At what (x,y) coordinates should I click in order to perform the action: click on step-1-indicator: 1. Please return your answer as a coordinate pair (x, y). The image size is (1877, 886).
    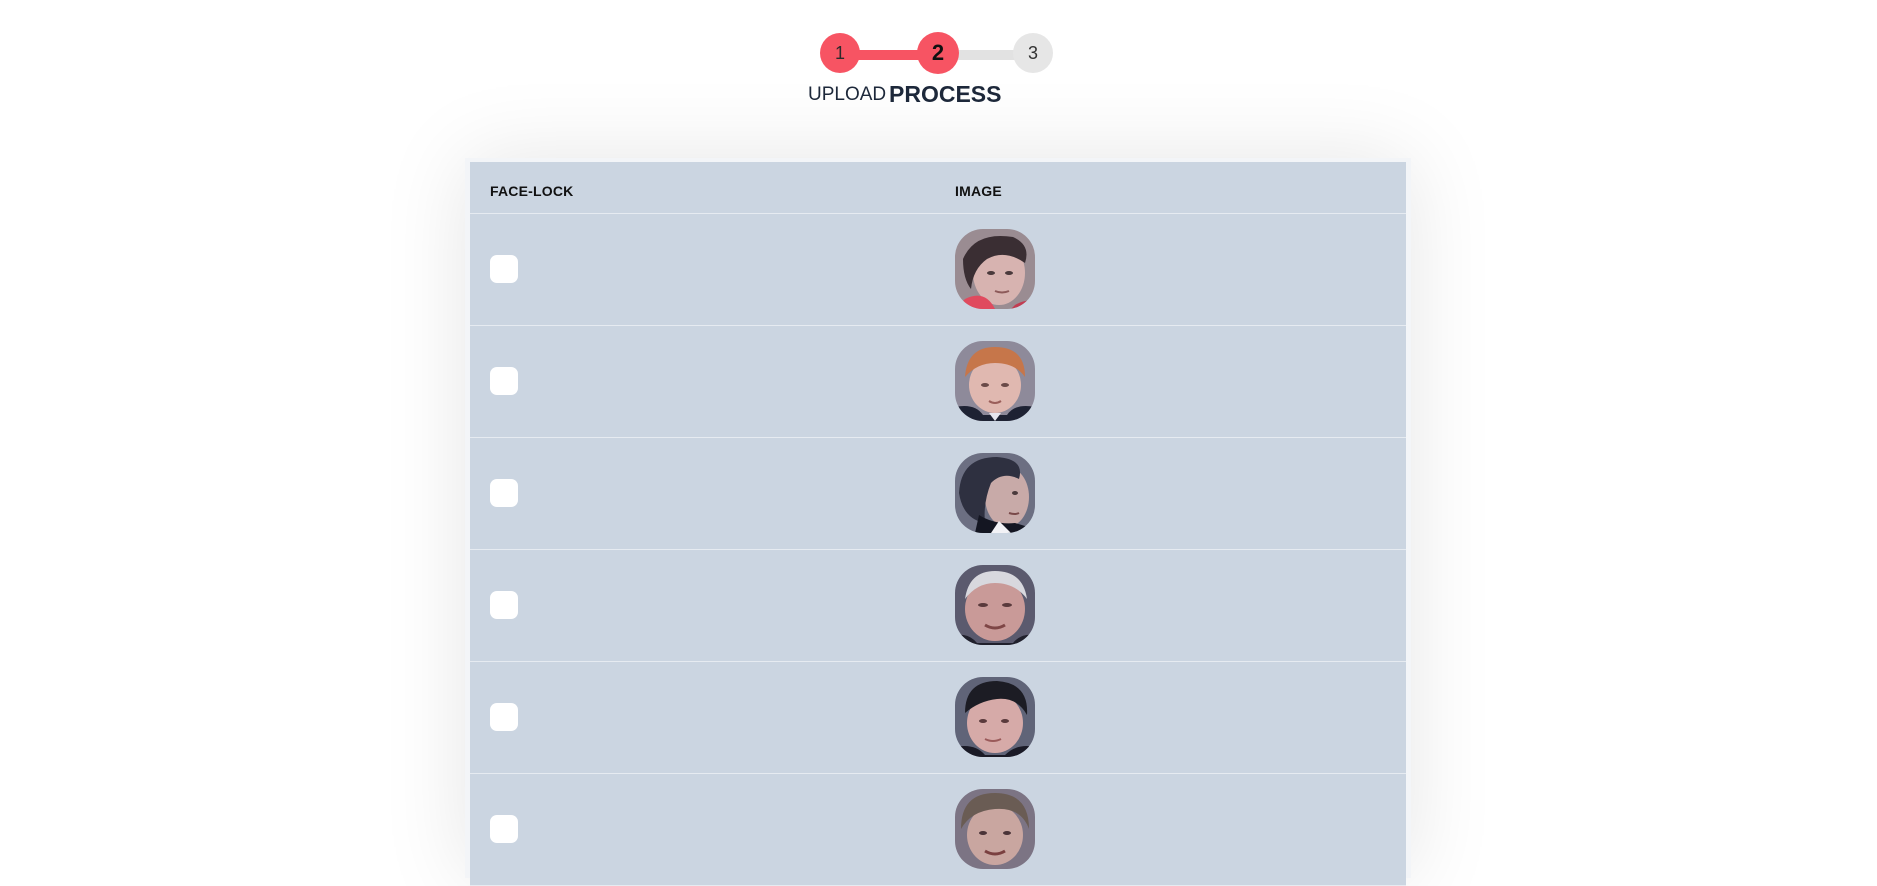
    Looking at the image, I should click on (840, 53).